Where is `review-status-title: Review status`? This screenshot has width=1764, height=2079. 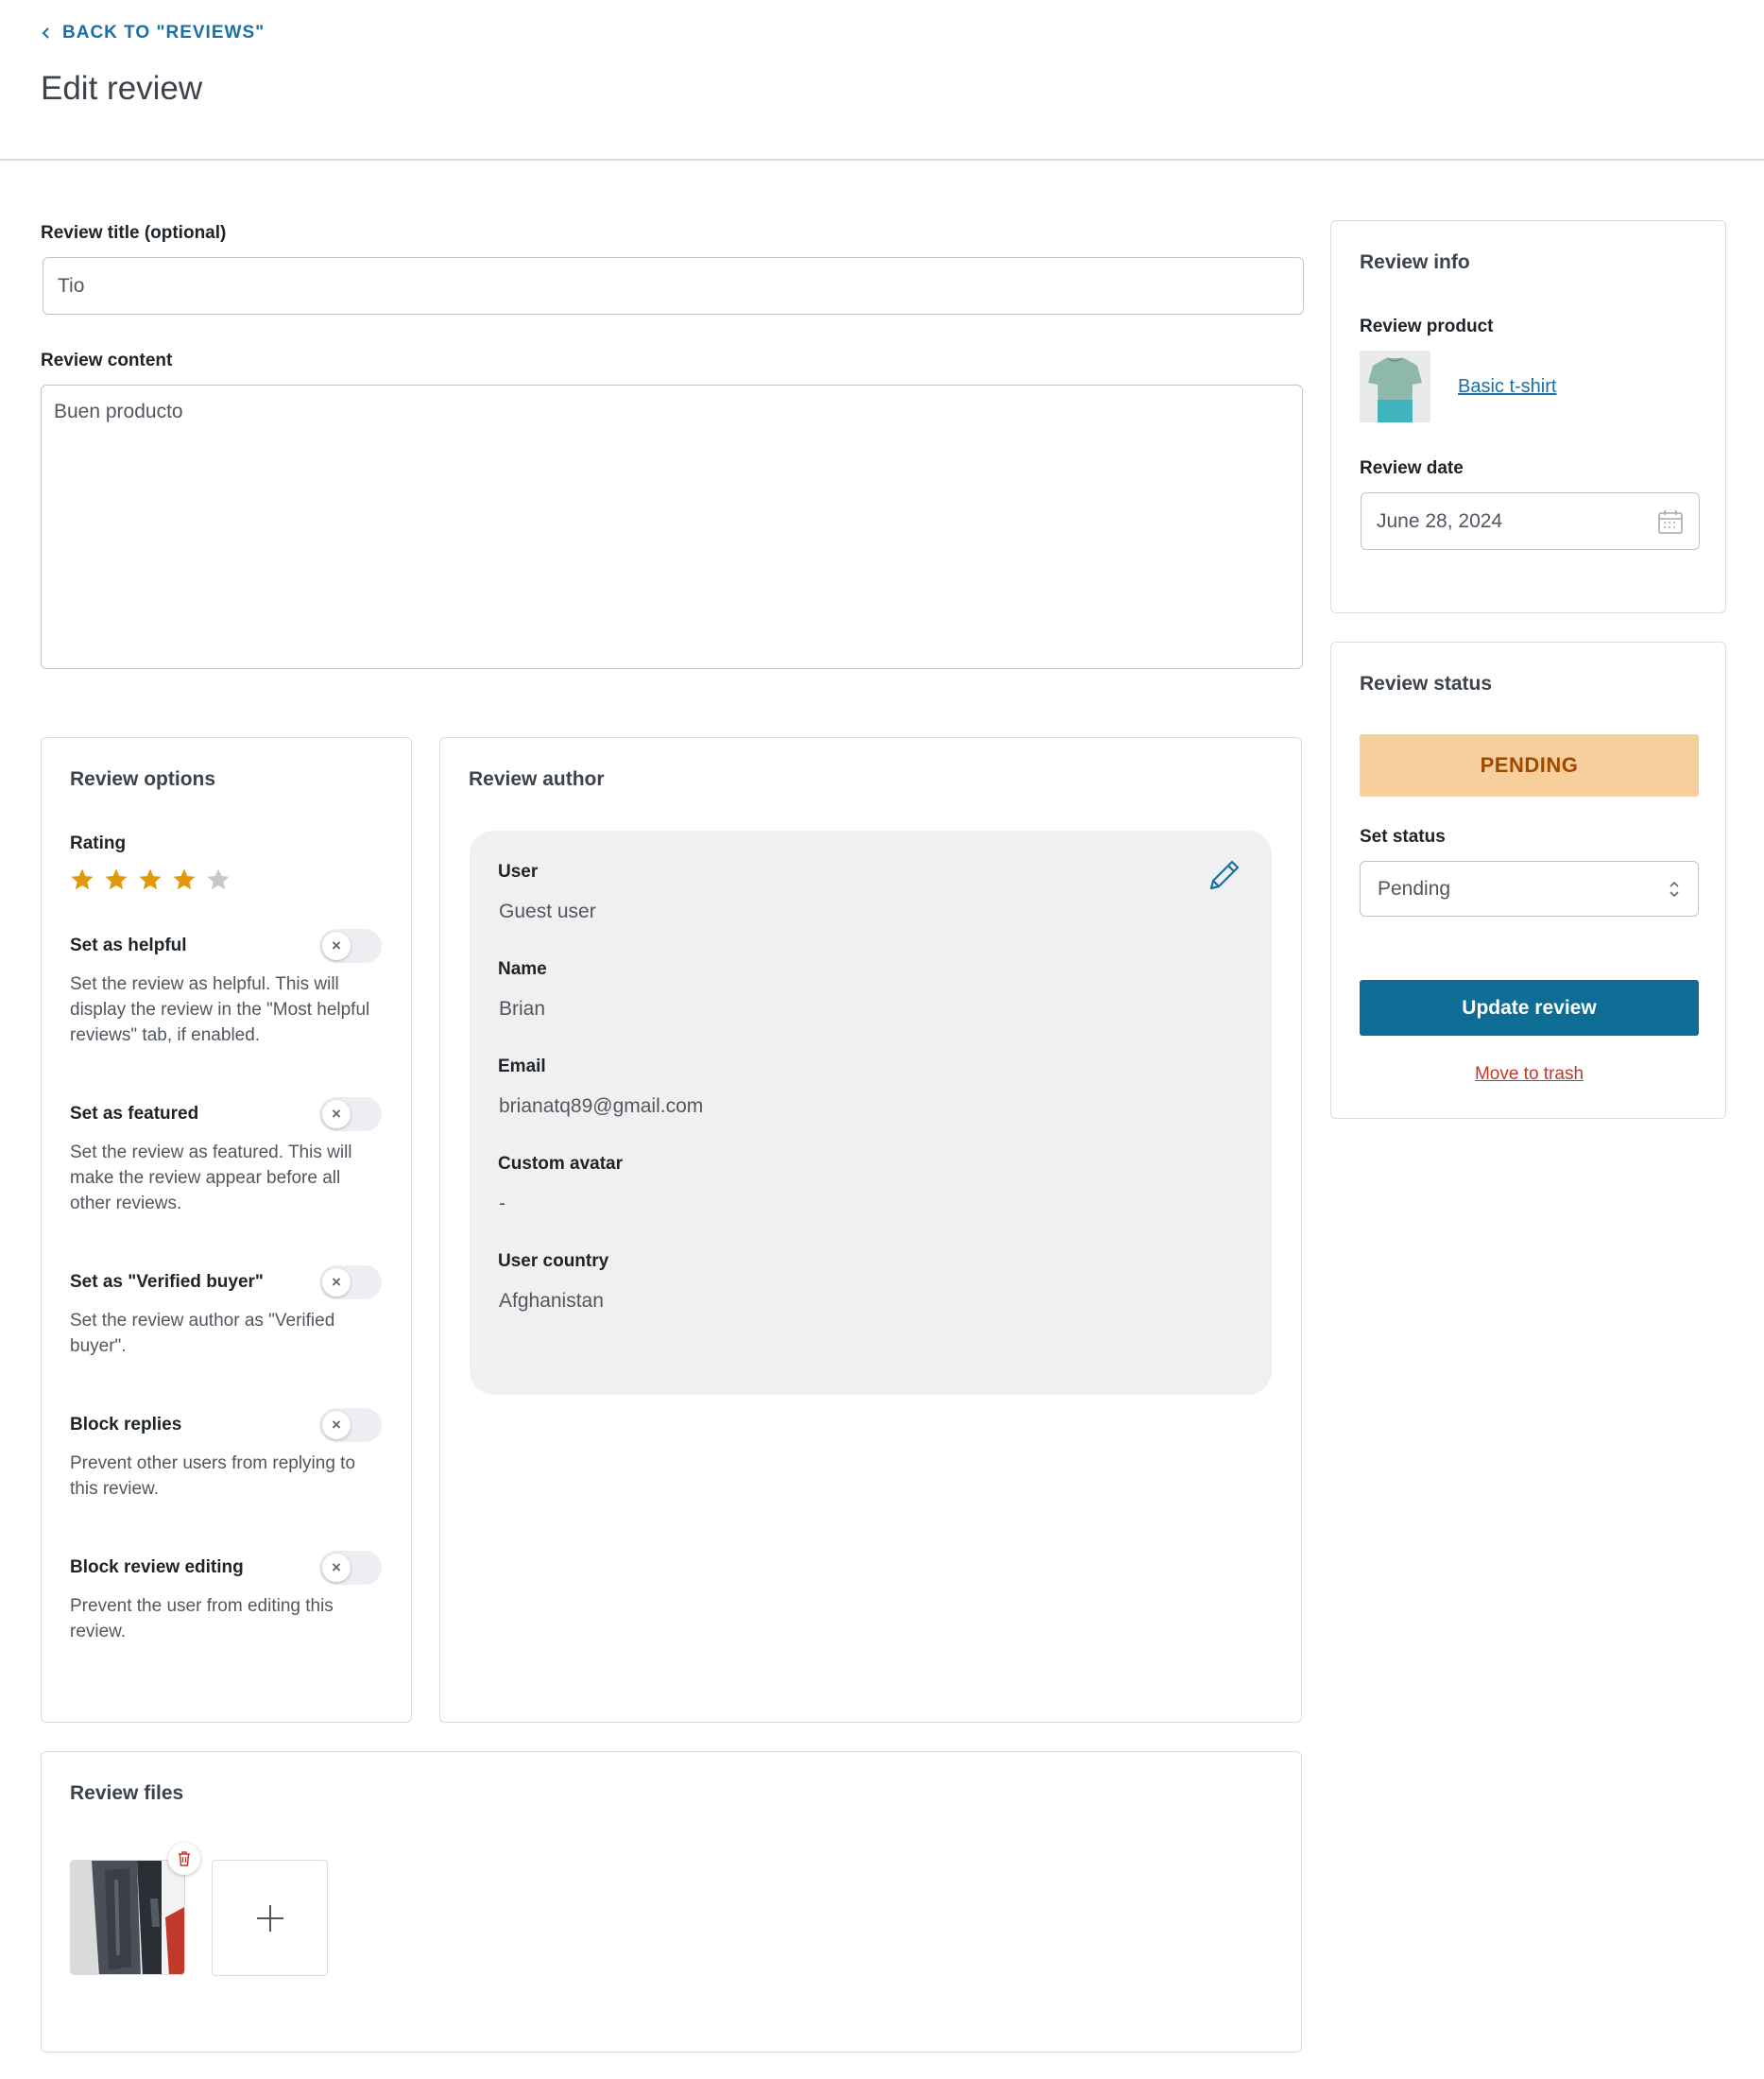
review-status-title: Review status is located at coordinates (1426, 684).